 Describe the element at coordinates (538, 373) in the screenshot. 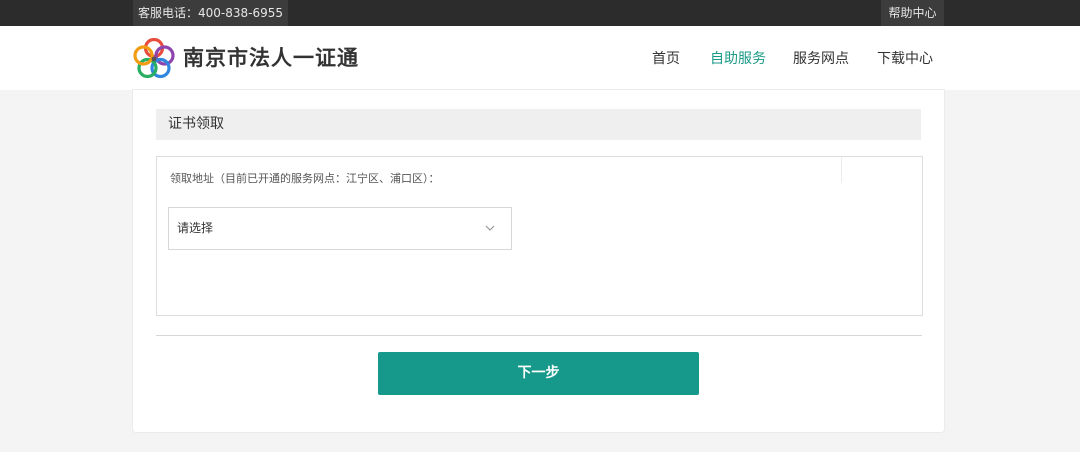

I see `next-step-button: 下一步` at that location.